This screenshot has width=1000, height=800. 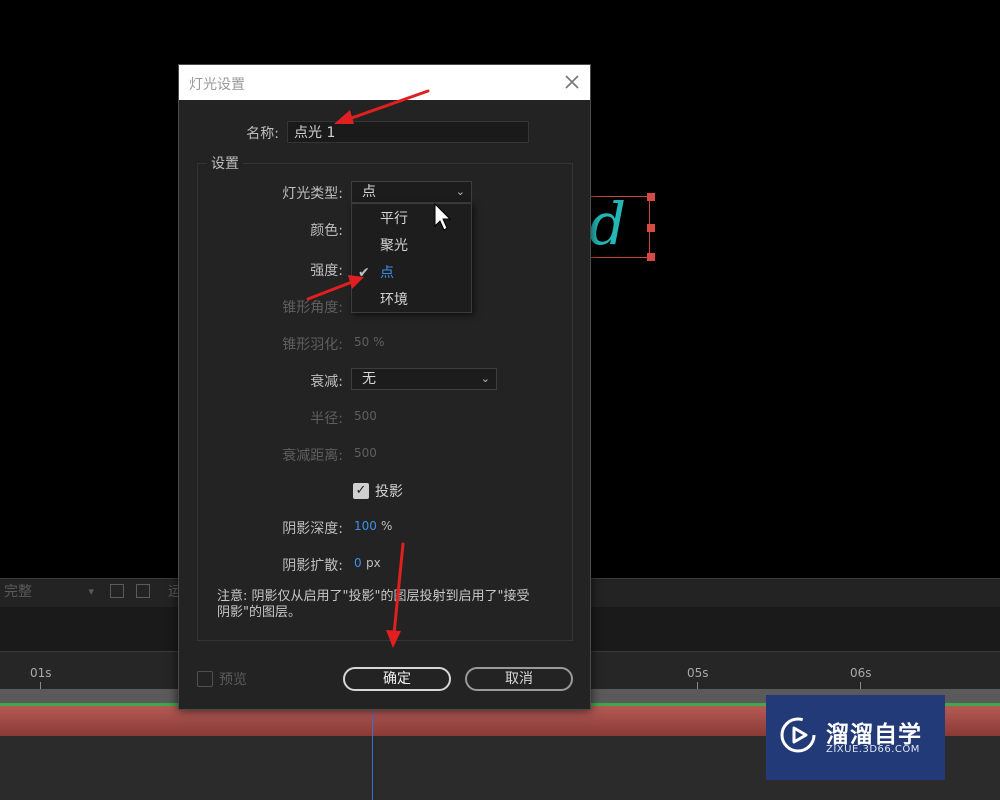 I want to click on resolution-value: 完整, so click(x=18, y=592).